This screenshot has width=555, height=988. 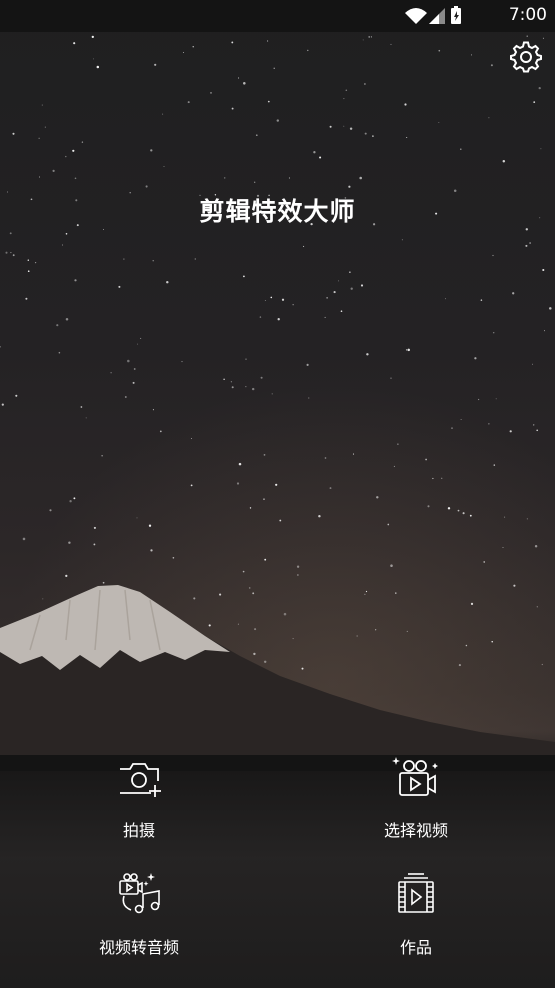 What do you see at coordinates (416, 915) in the screenshot?
I see `works-button: 作品` at bounding box center [416, 915].